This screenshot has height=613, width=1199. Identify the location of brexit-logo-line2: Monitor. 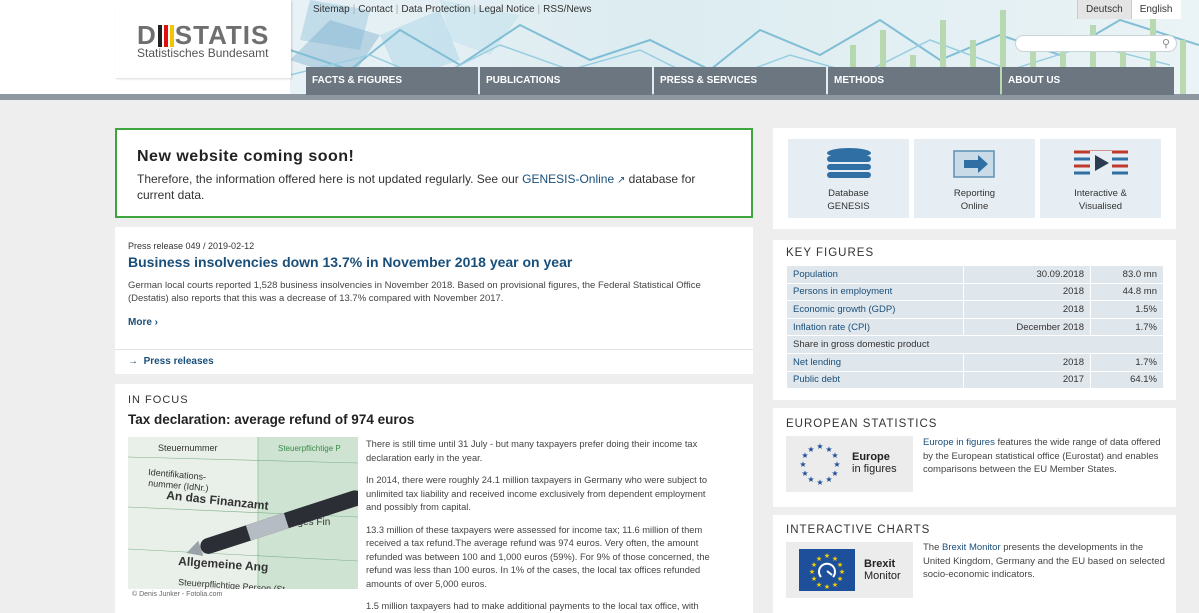
(882, 576).